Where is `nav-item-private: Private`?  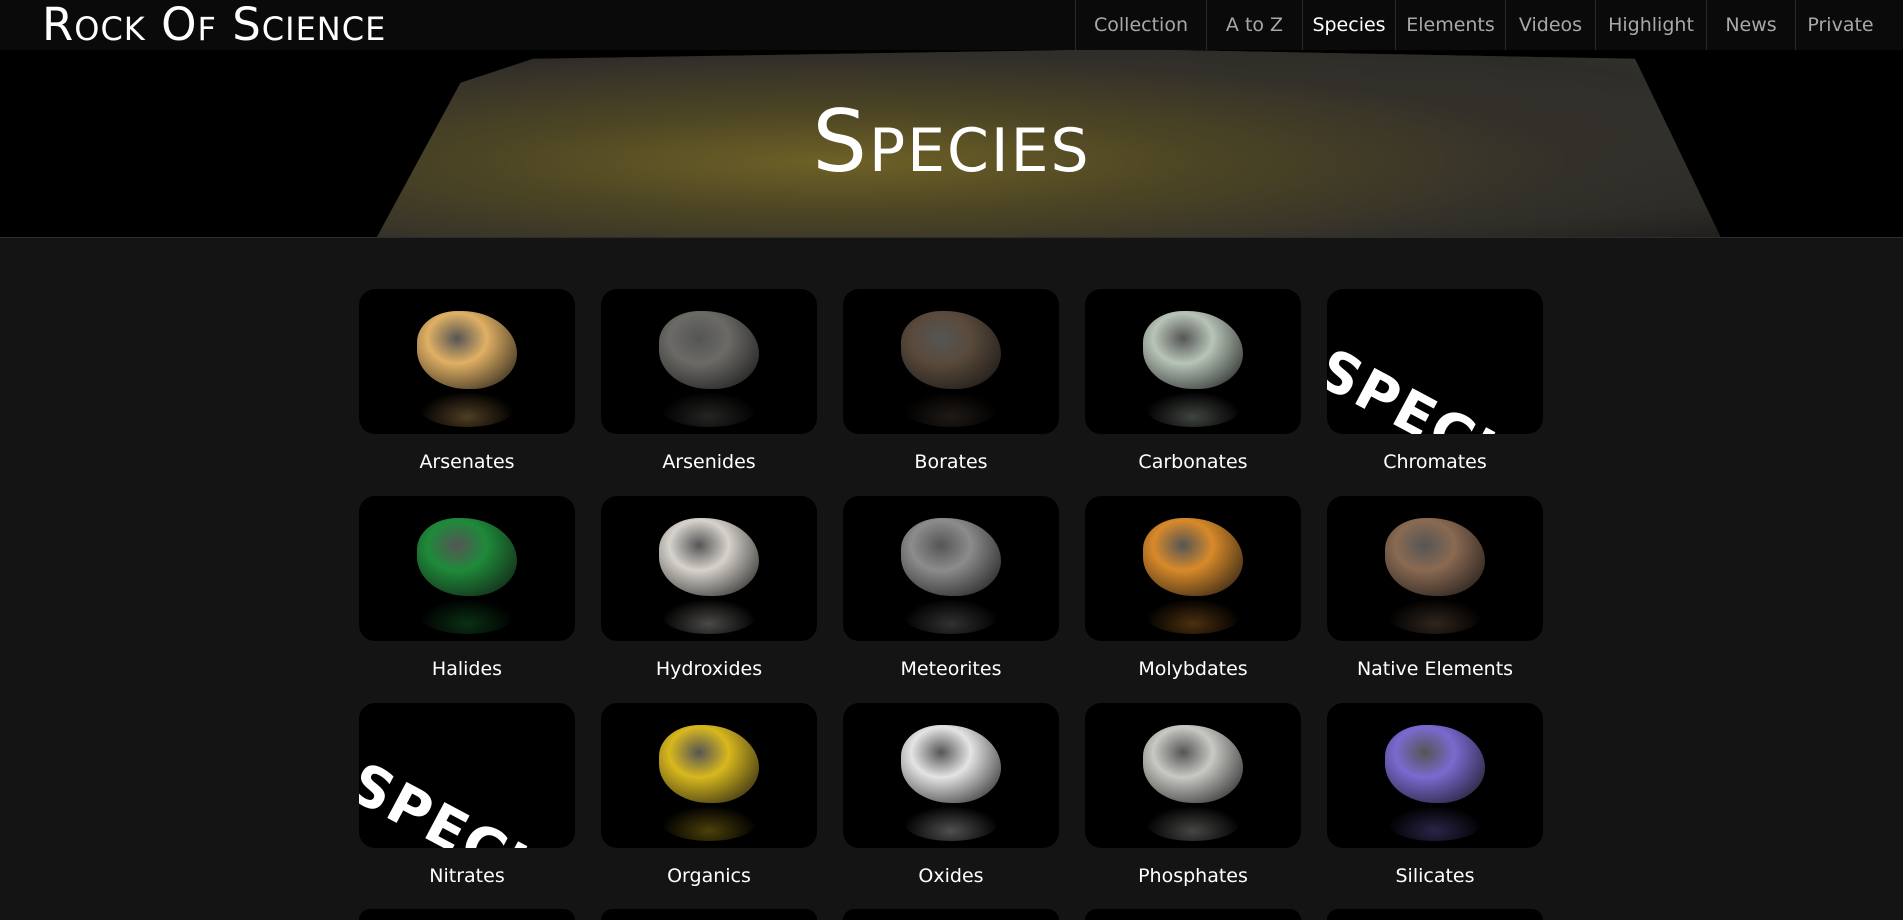
nav-item-private: Private is located at coordinates (1840, 25).